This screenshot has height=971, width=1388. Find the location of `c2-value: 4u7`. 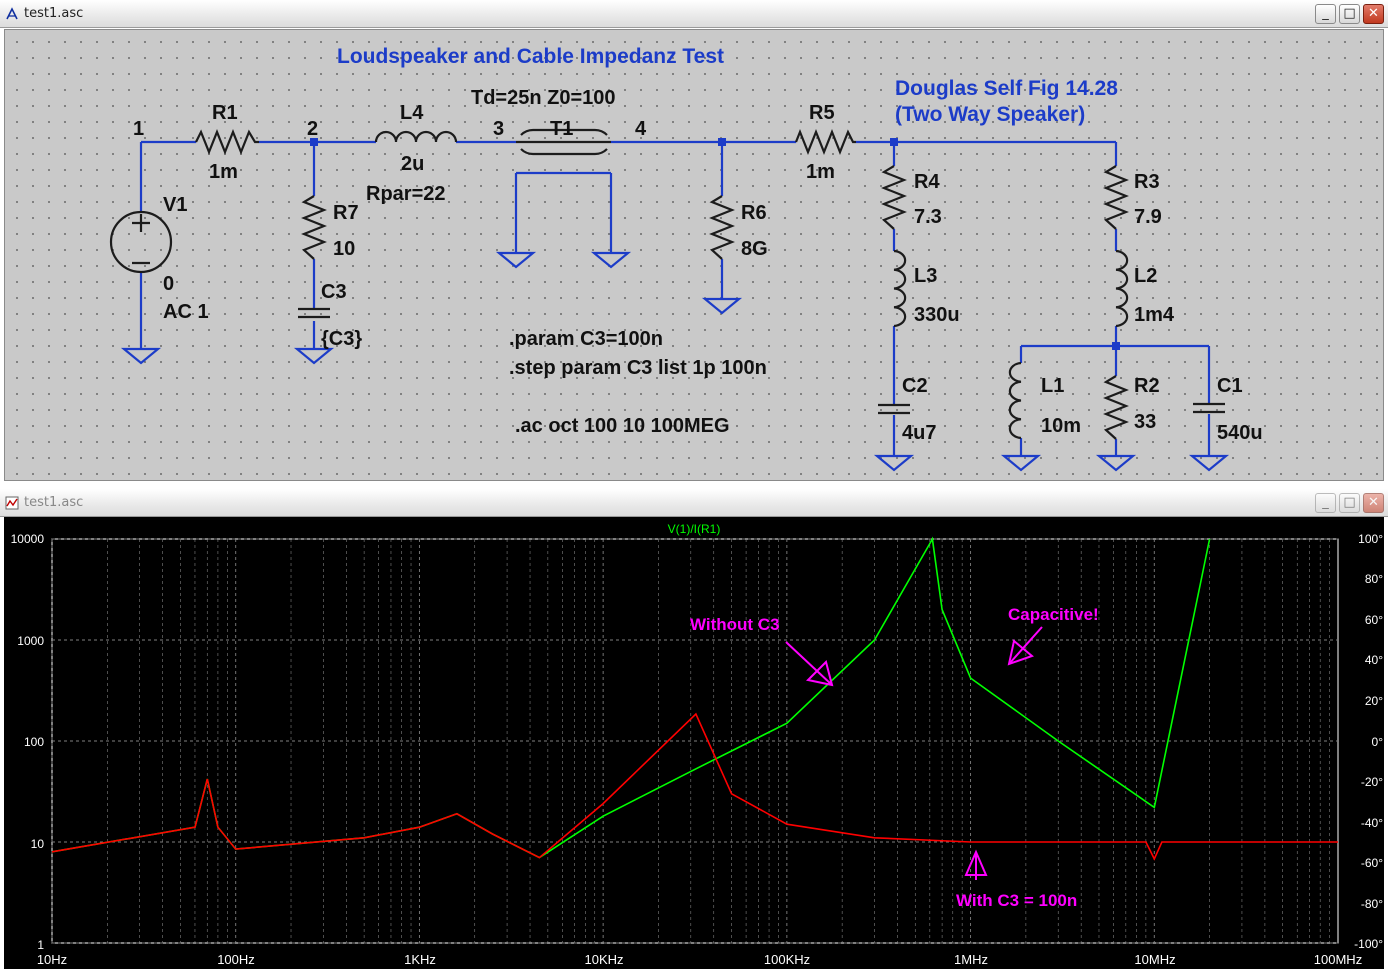

c2-value: 4u7 is located at coordinates (919, 433).